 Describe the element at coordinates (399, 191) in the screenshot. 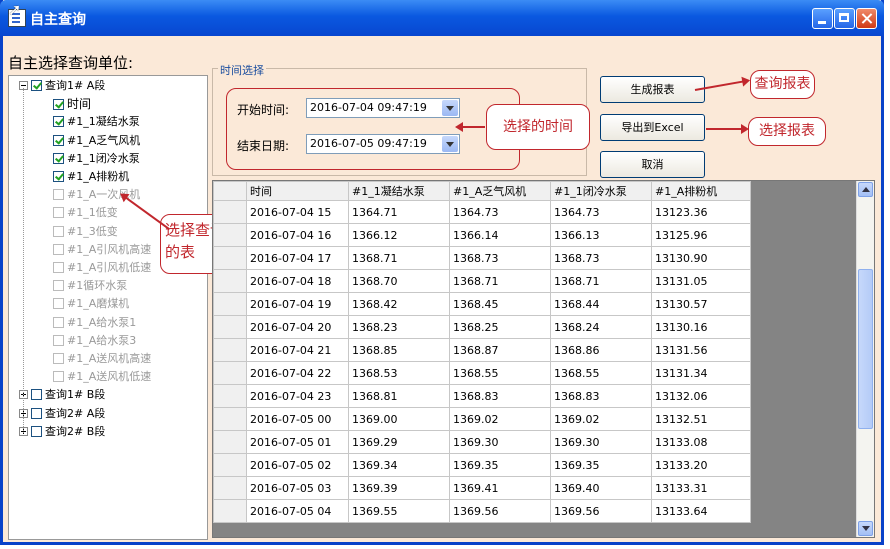

I see `column-header: #1_1凝结水泵` at that location.